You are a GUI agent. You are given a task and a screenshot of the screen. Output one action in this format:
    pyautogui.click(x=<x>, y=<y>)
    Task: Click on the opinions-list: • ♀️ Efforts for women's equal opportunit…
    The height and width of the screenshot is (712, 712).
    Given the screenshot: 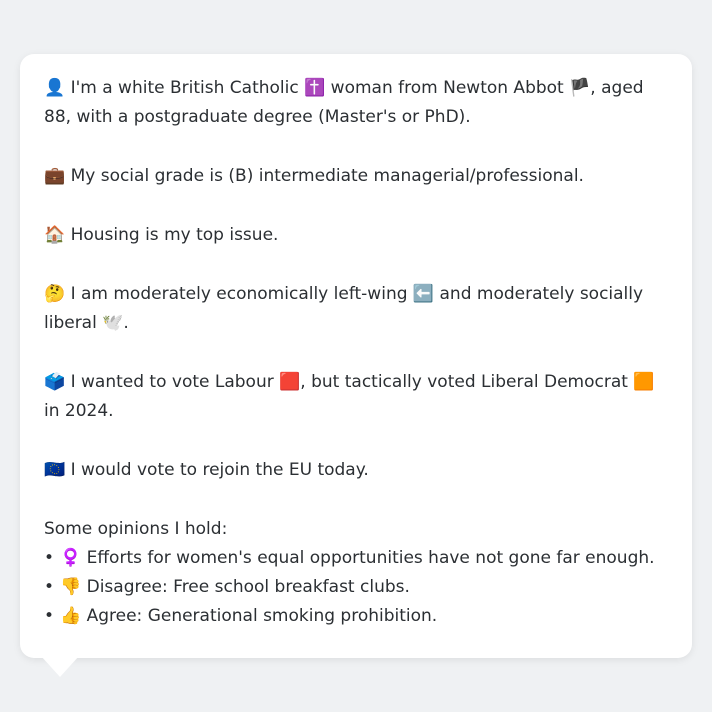 What is the action you would take?
    pyautogui.click(x=357, y=587)
    